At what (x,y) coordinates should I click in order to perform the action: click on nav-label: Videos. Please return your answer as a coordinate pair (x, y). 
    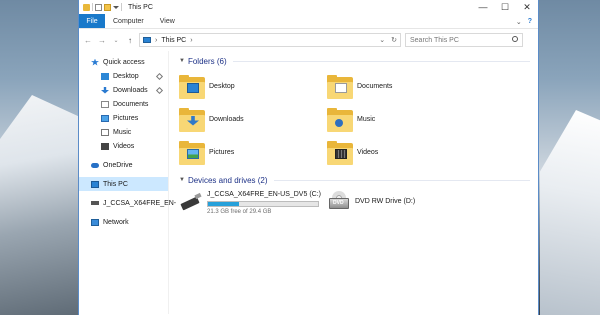
    Looking at the image, I should click on (124, 146).